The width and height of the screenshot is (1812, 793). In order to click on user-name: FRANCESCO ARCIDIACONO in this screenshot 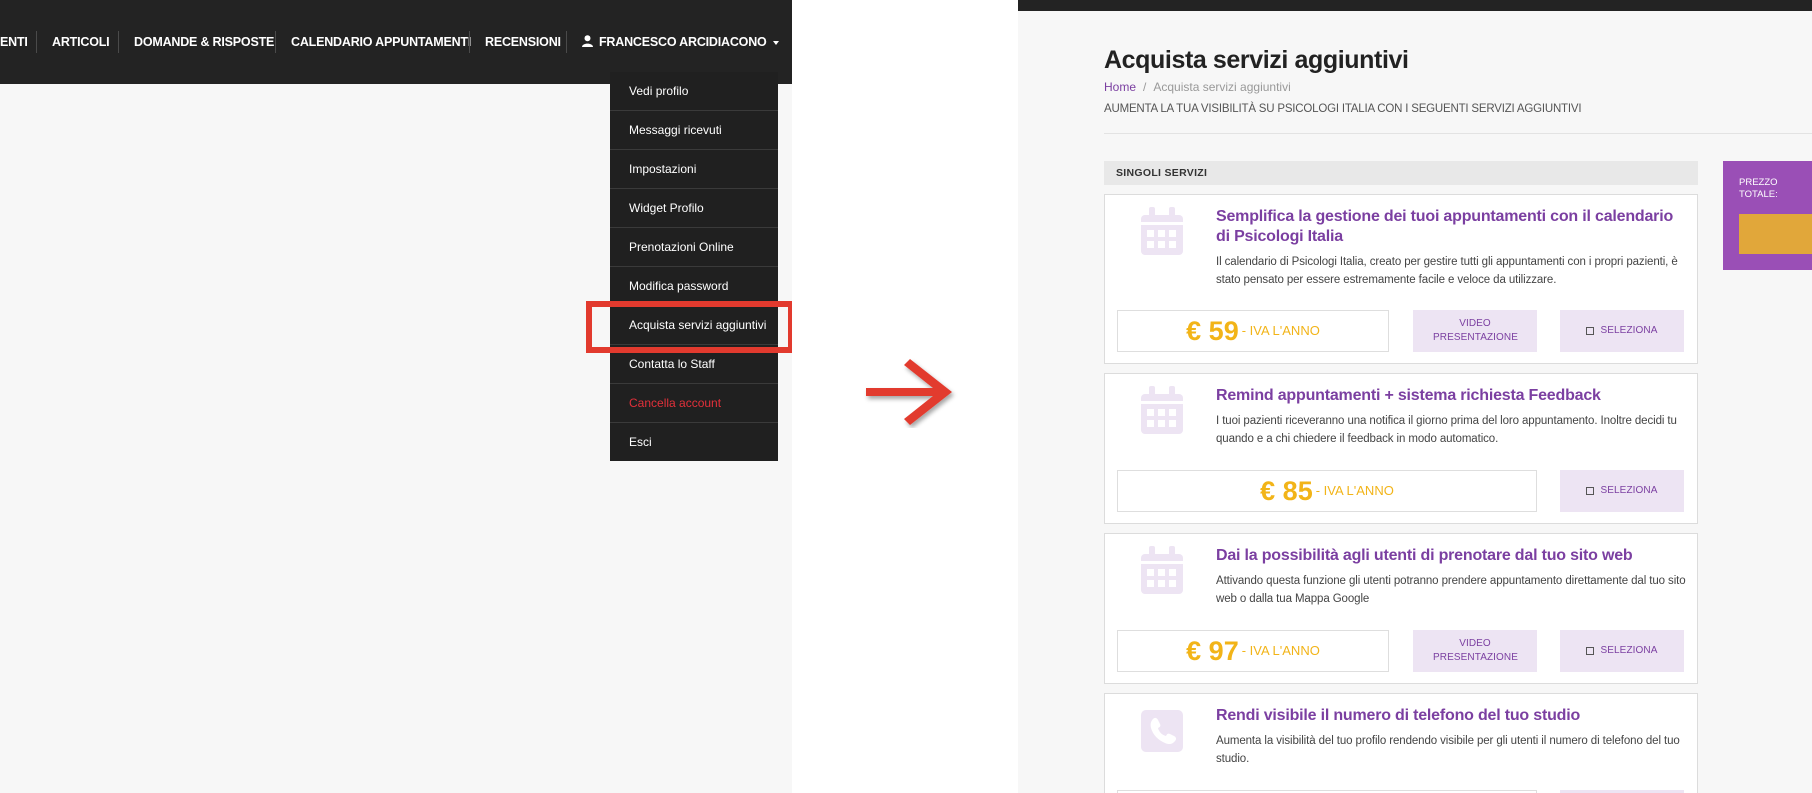, I will do `click(683, 42)`.